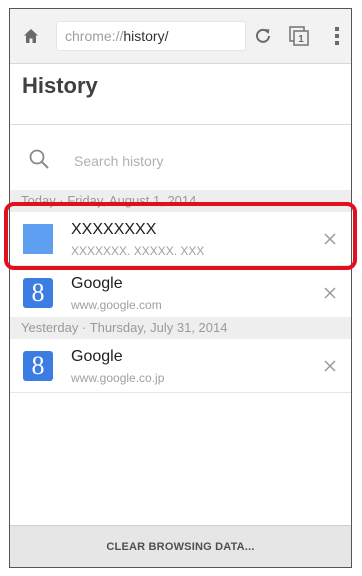 The height and width of the screenshot is (576, 362). I want to click on reload-icon, so click(263, 35).